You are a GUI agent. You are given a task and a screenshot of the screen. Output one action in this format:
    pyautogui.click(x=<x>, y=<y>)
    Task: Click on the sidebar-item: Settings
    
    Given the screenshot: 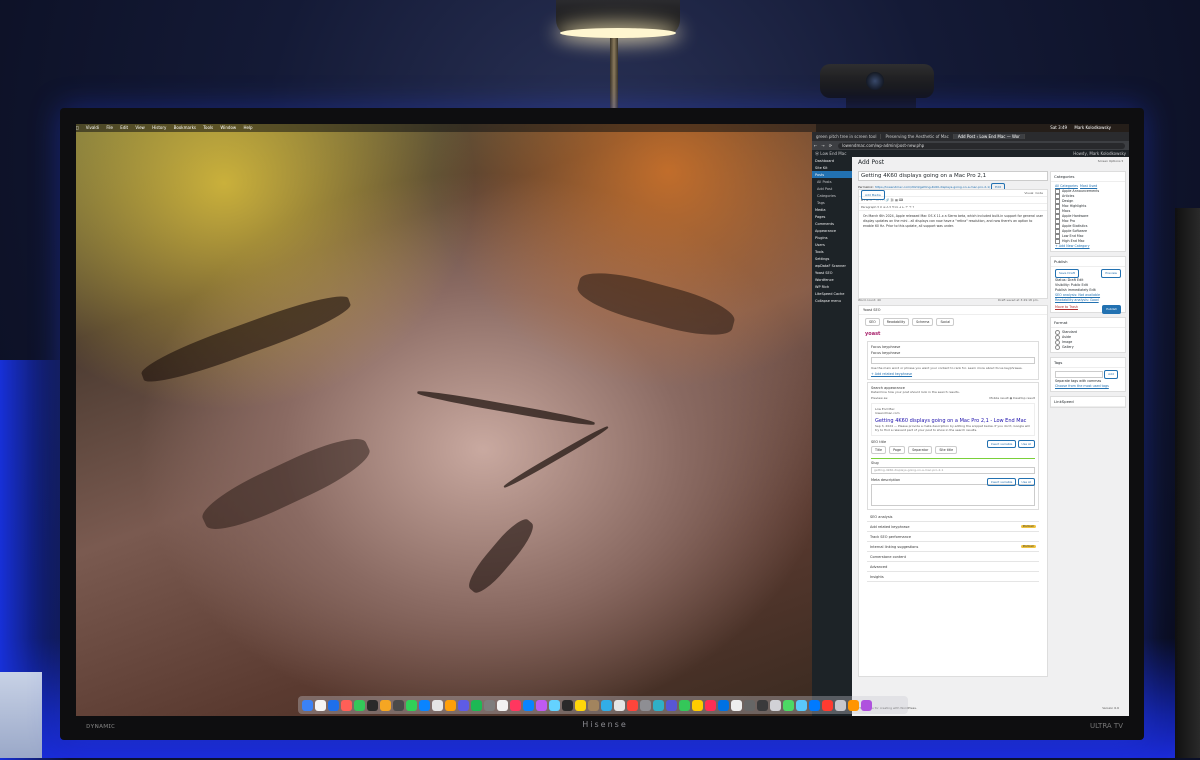 What is the action you would take?
    pyautogui.click(x=832, y=258)
    